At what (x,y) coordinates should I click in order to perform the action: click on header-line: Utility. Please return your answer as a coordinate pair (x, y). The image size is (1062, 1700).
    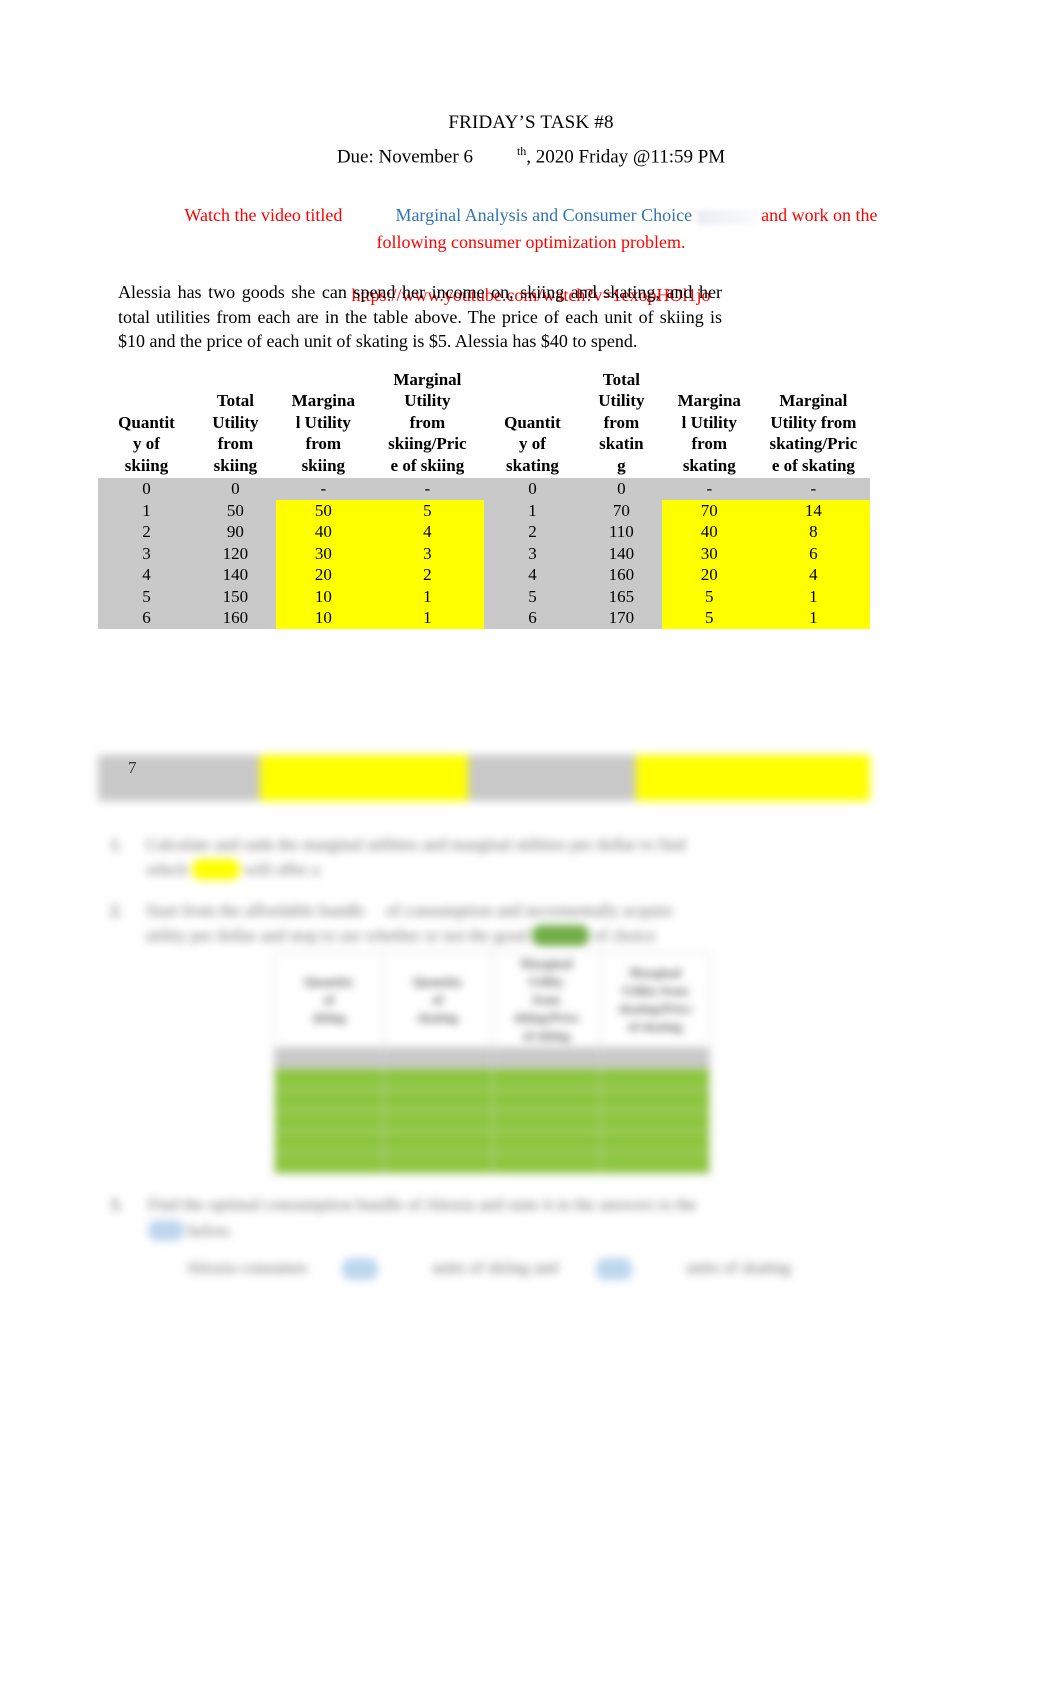
    Looking at the image, I should click on (427, 400).